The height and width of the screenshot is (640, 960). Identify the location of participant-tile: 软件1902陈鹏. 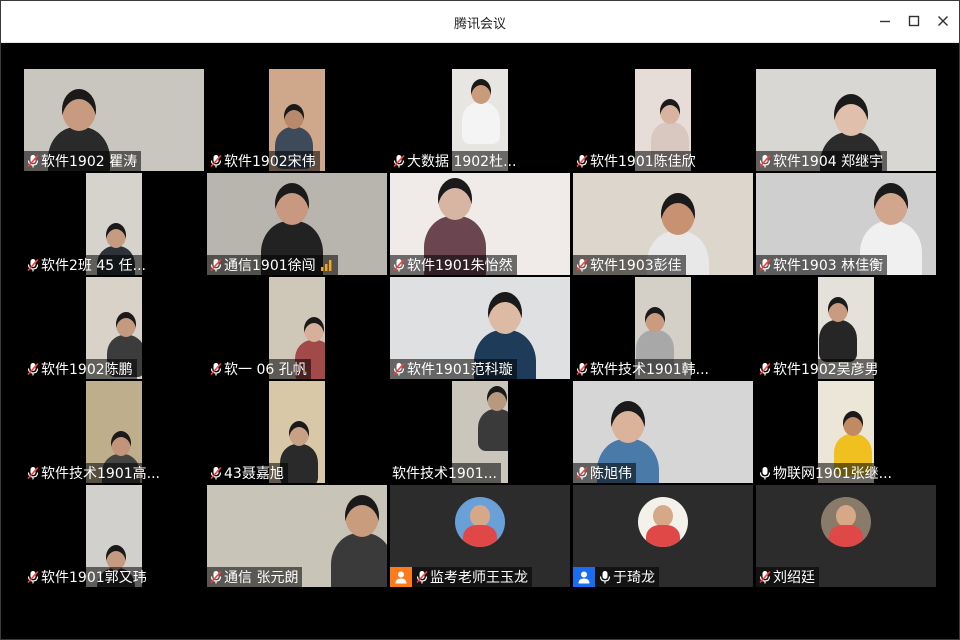
(114, 328).